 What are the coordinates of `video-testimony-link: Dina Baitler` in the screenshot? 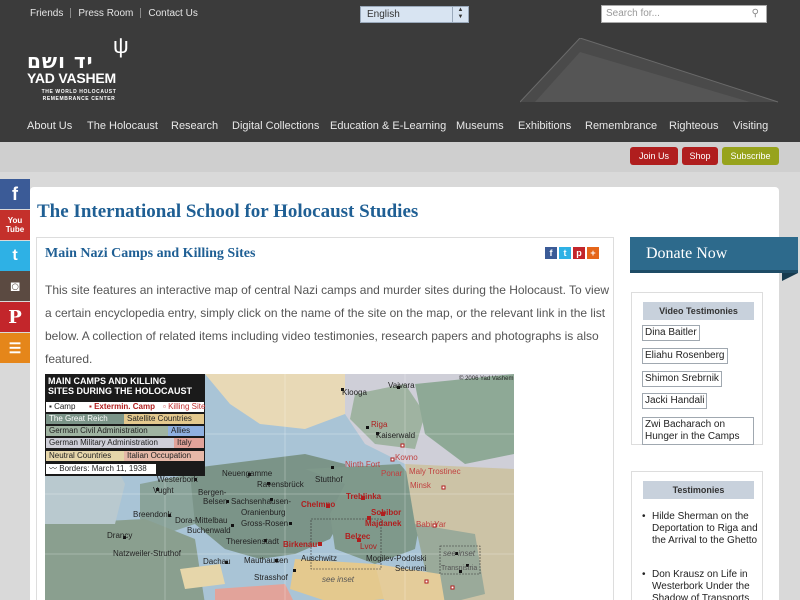 It's located at (671, 333).